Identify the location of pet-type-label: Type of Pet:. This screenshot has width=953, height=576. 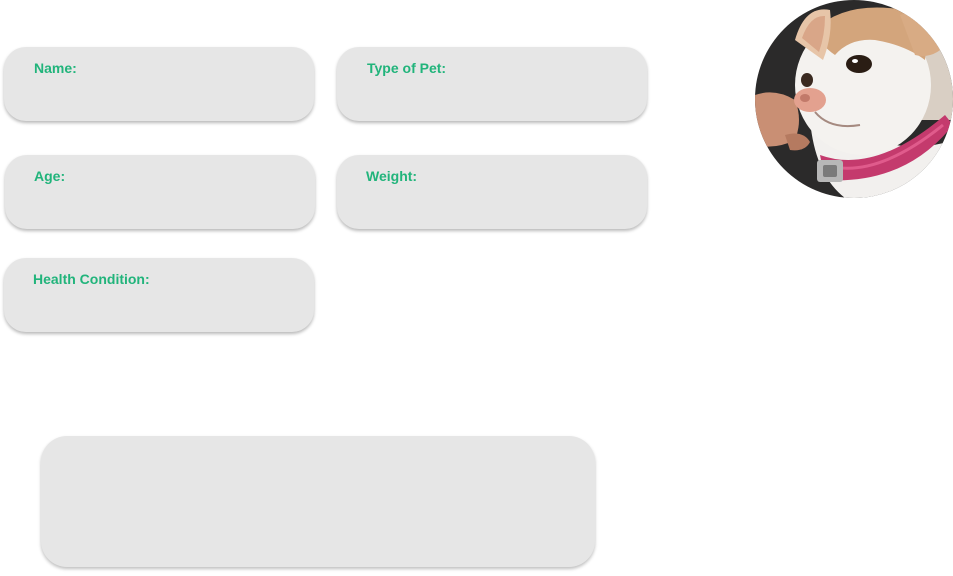
(407, 68).